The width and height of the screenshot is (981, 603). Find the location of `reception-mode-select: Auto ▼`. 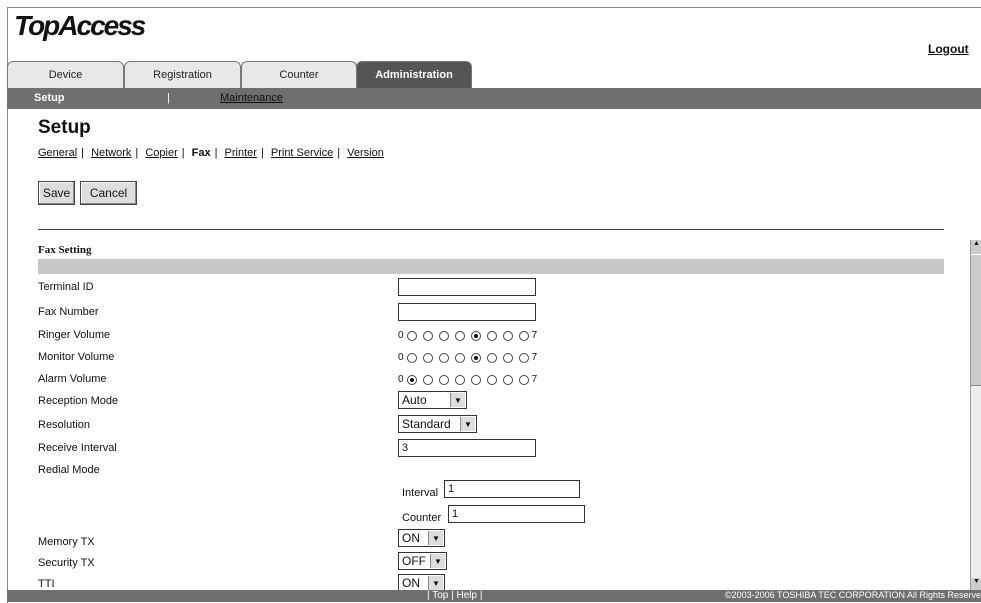

reception-mode-select: Auto ▼ is located at coordinates (432, 400).